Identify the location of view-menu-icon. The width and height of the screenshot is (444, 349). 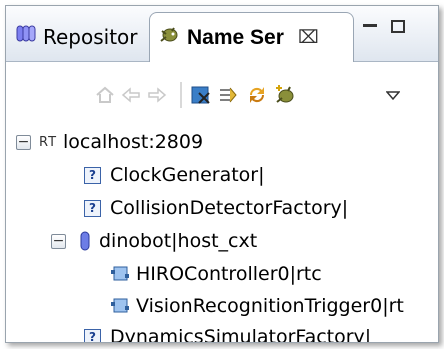
(393, 95).